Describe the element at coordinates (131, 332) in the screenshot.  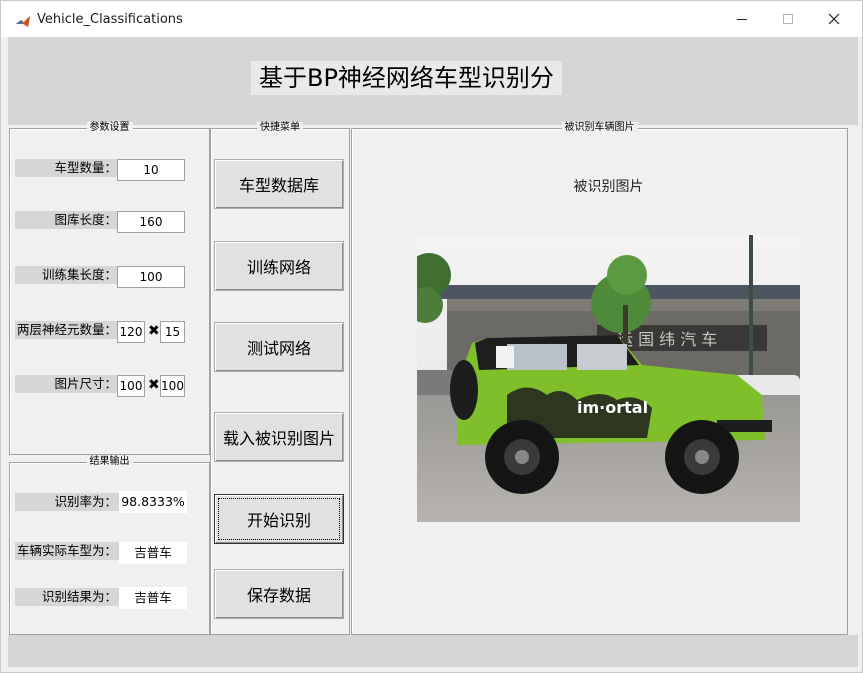
I see `neurons-layer1-input: 120` at that location.